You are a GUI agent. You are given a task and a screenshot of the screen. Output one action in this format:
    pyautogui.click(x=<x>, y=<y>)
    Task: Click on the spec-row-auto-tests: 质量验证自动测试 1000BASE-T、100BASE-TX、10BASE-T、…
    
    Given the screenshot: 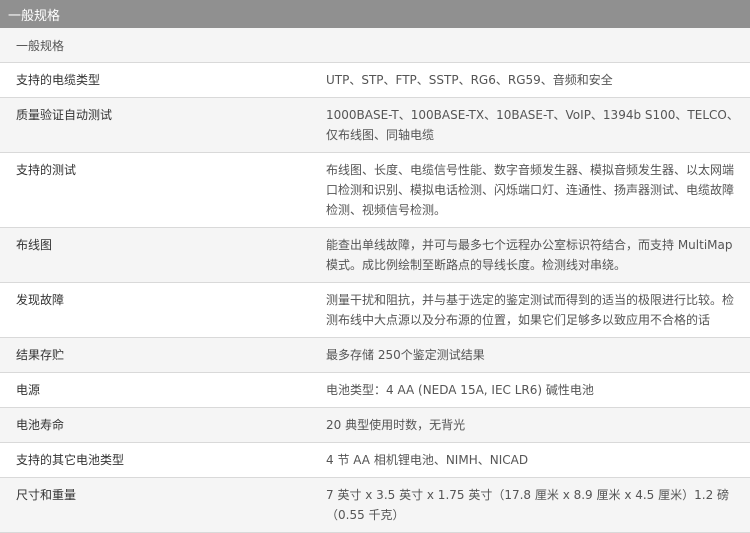 What is the action you would take?
    pyautogui.click(x=375, y=125)
    